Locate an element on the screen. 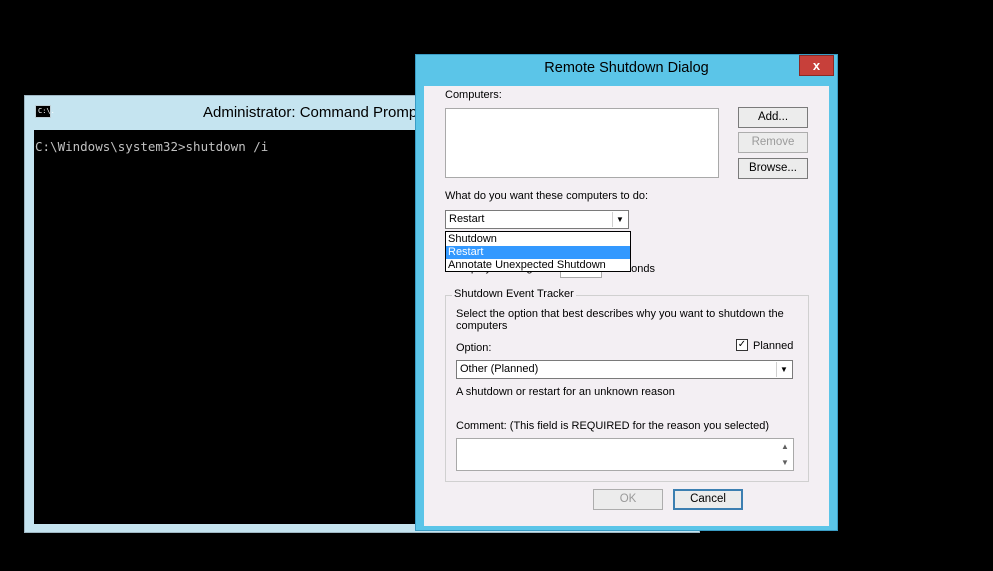 This screenshot has width=993, height=571. cmd-window-title: Administrator: Command Prompt is located at coordinates (312, 112).